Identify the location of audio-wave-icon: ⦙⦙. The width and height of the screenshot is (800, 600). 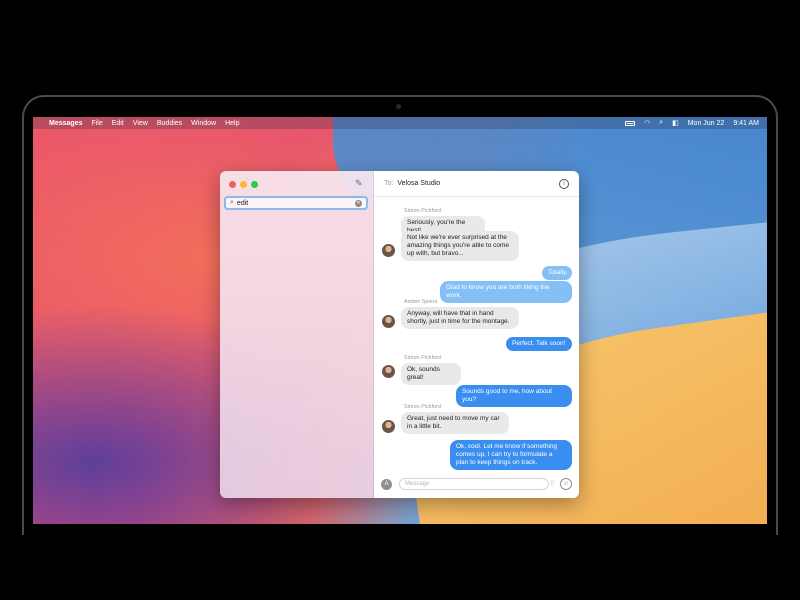
(552, 484).